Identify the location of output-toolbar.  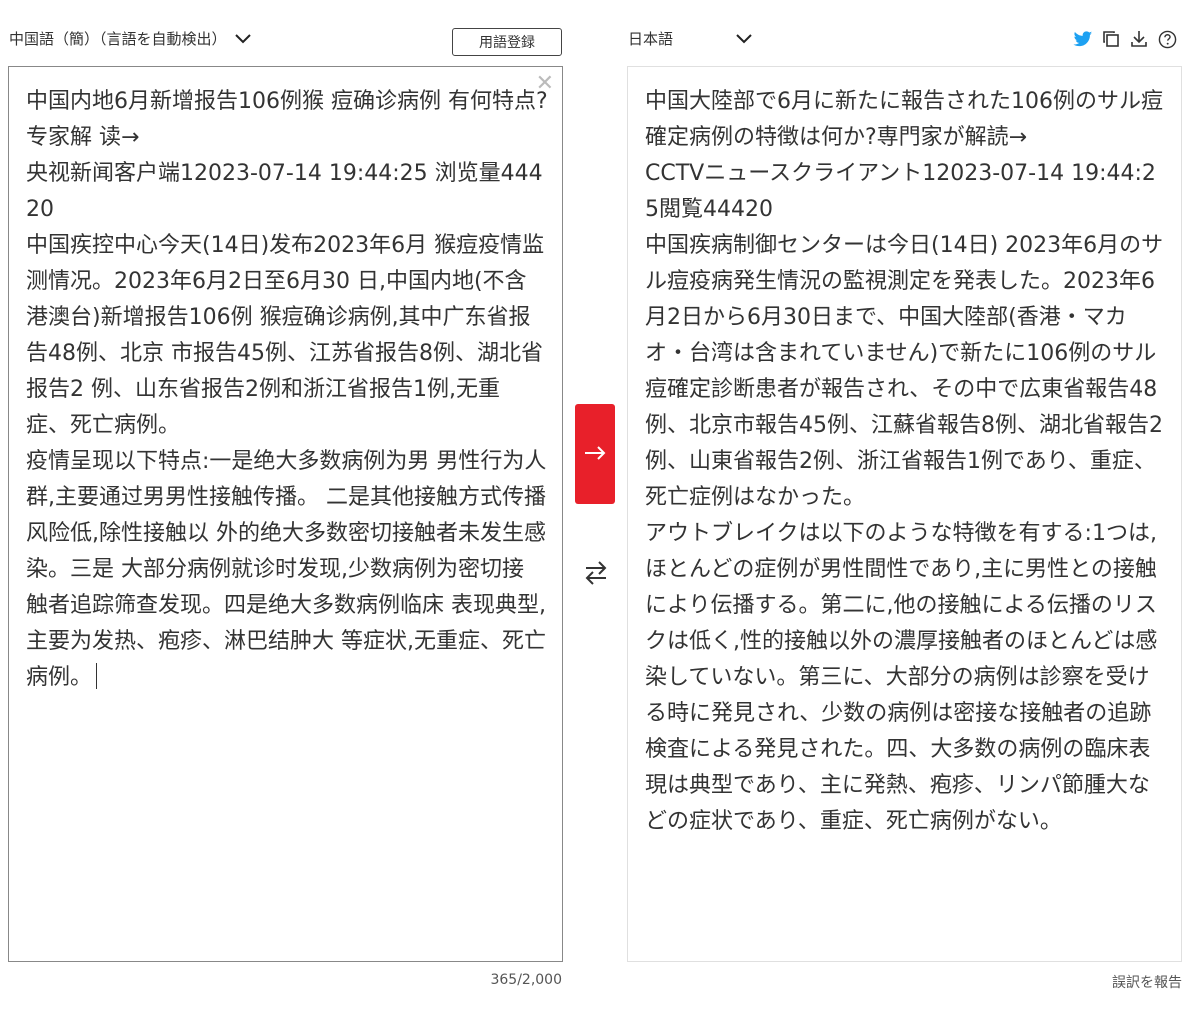
(1125, 39).